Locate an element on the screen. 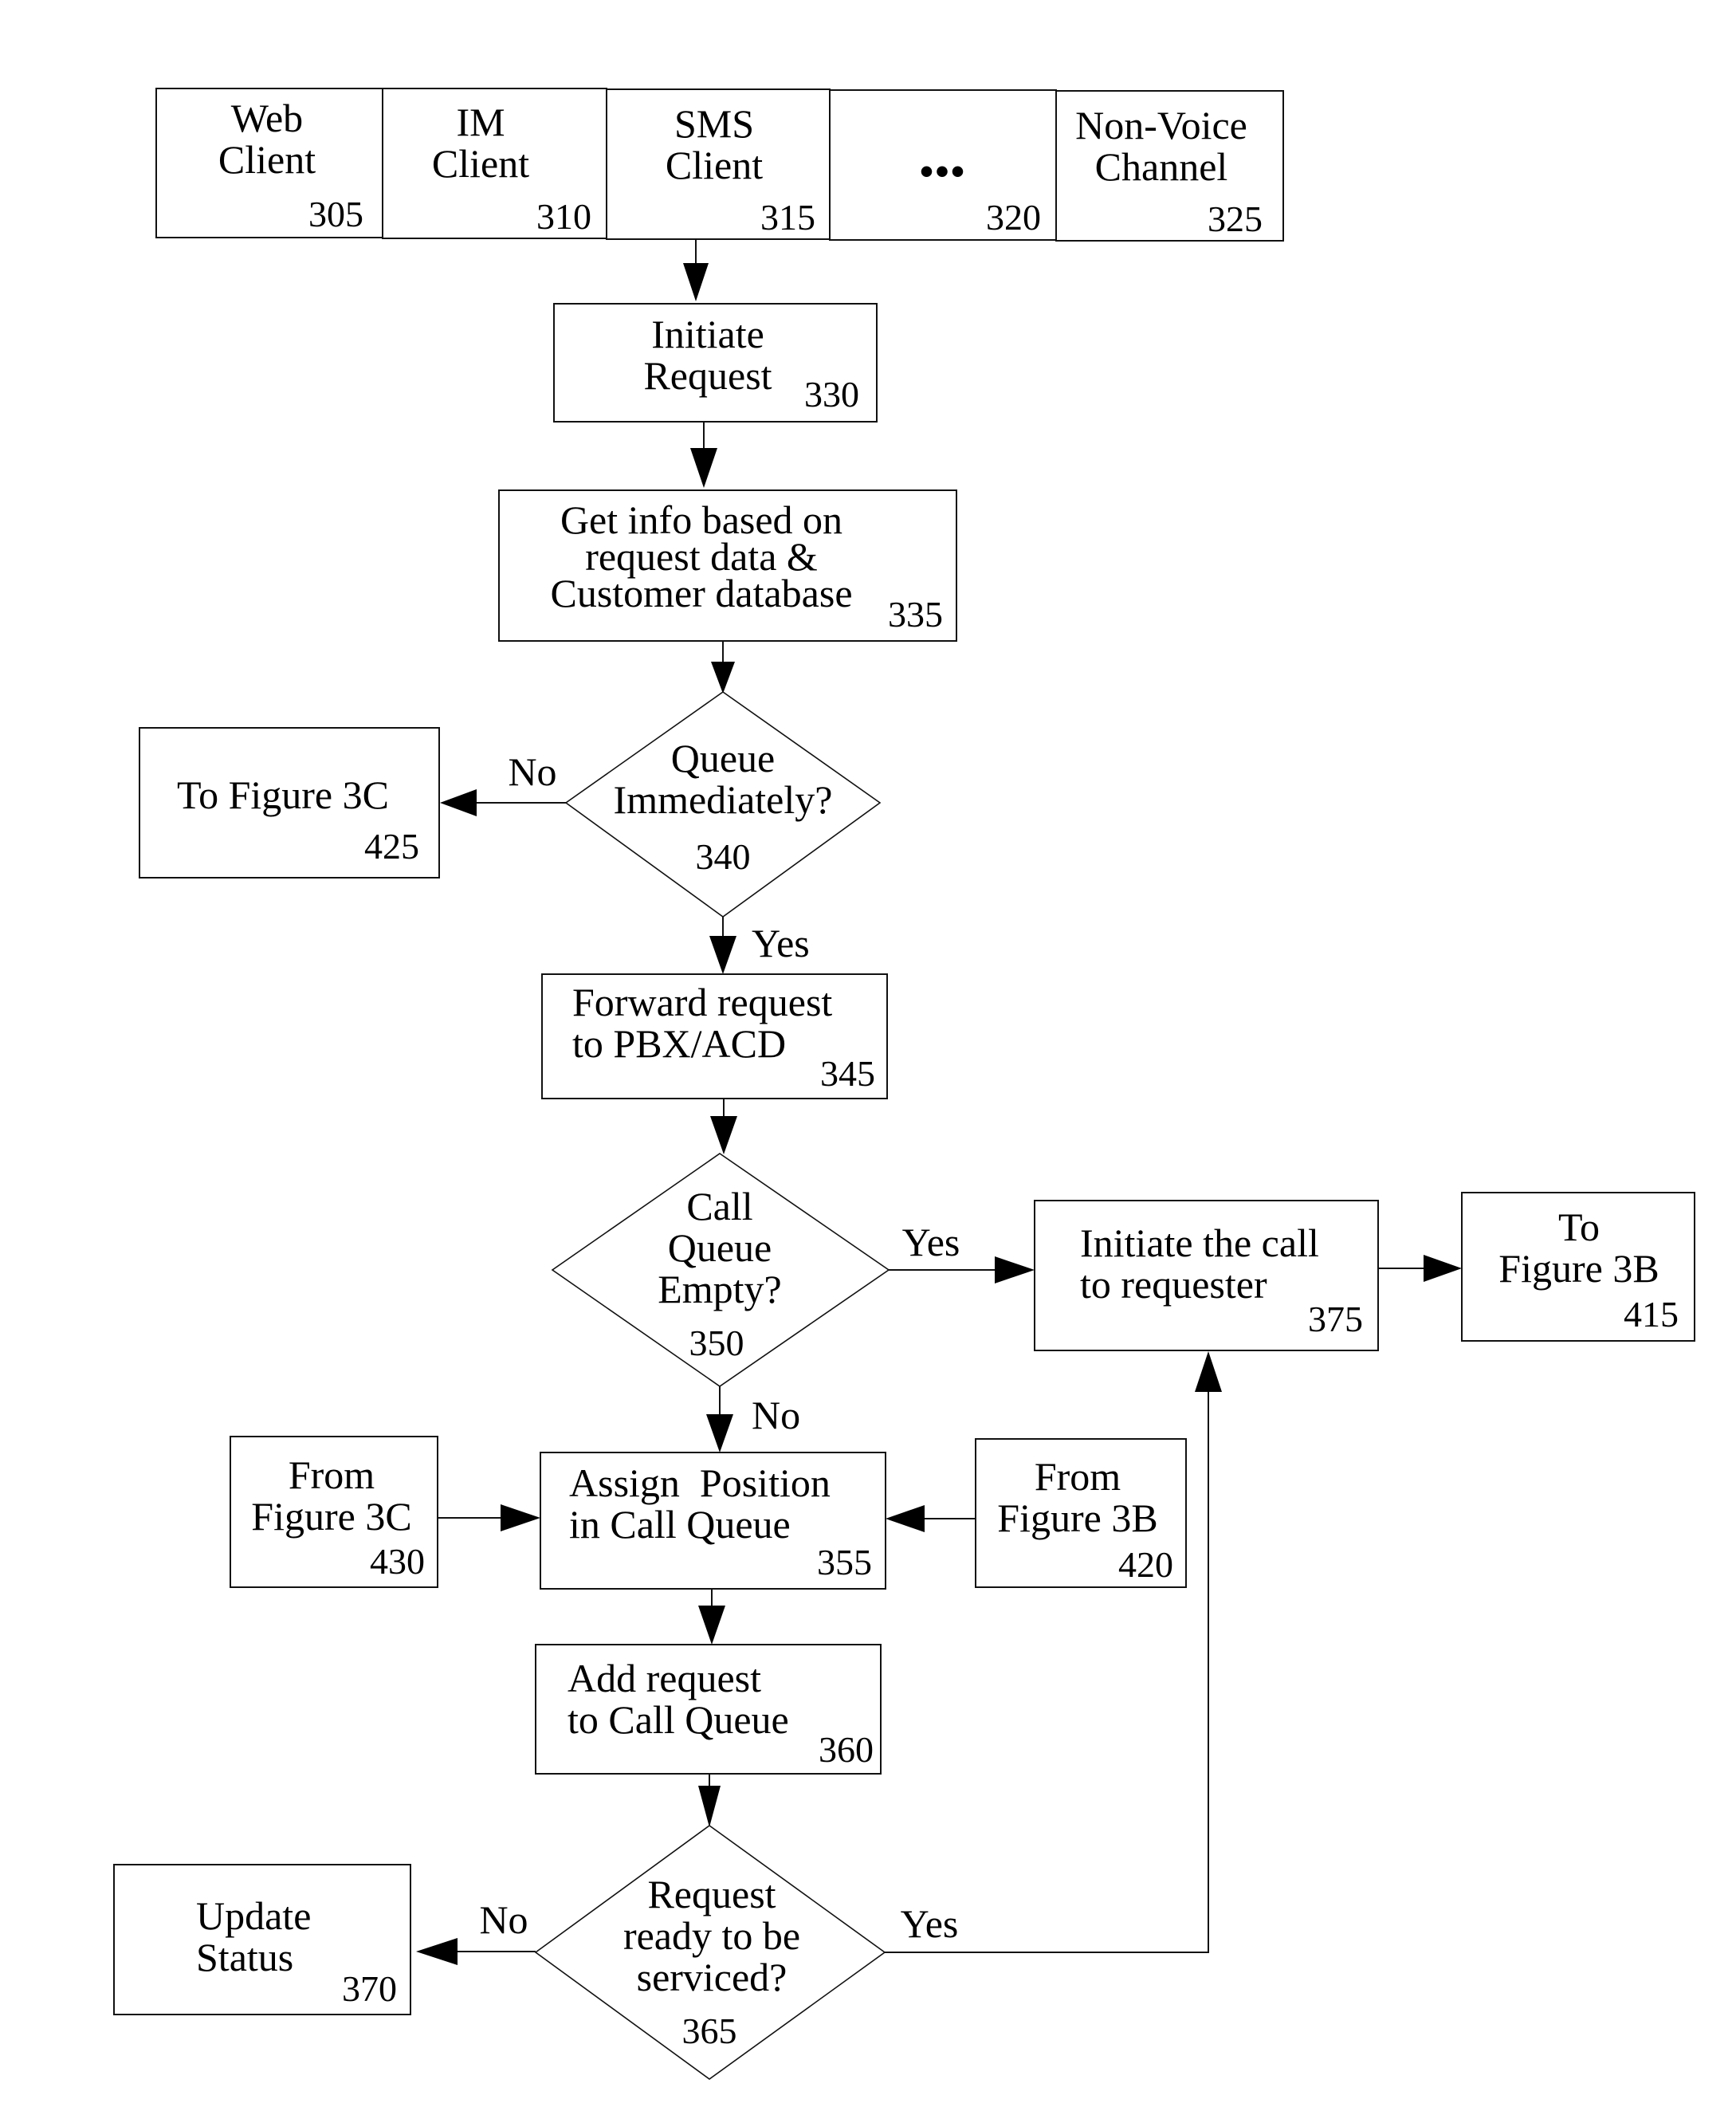  node-360-add-request: Add request to Call Queue 360 is located at coordinates (708, 1709).